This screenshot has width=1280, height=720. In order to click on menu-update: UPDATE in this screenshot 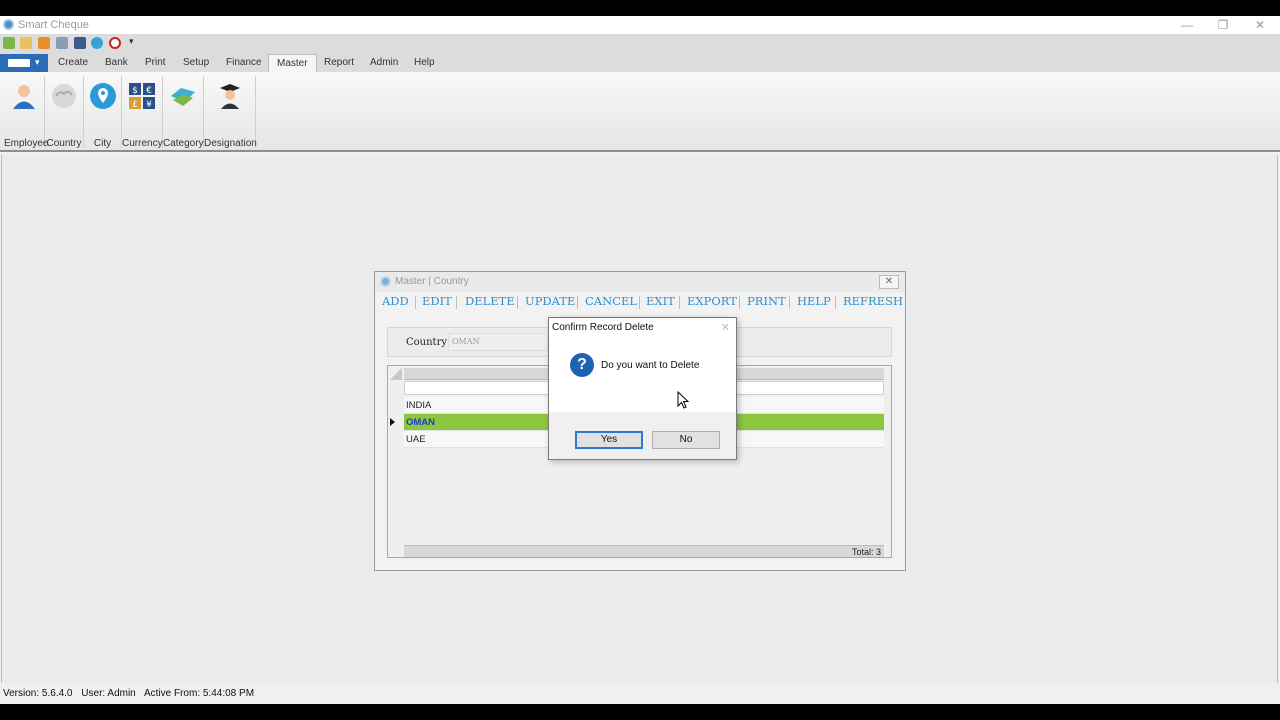, I will do `click(550, 301)`.